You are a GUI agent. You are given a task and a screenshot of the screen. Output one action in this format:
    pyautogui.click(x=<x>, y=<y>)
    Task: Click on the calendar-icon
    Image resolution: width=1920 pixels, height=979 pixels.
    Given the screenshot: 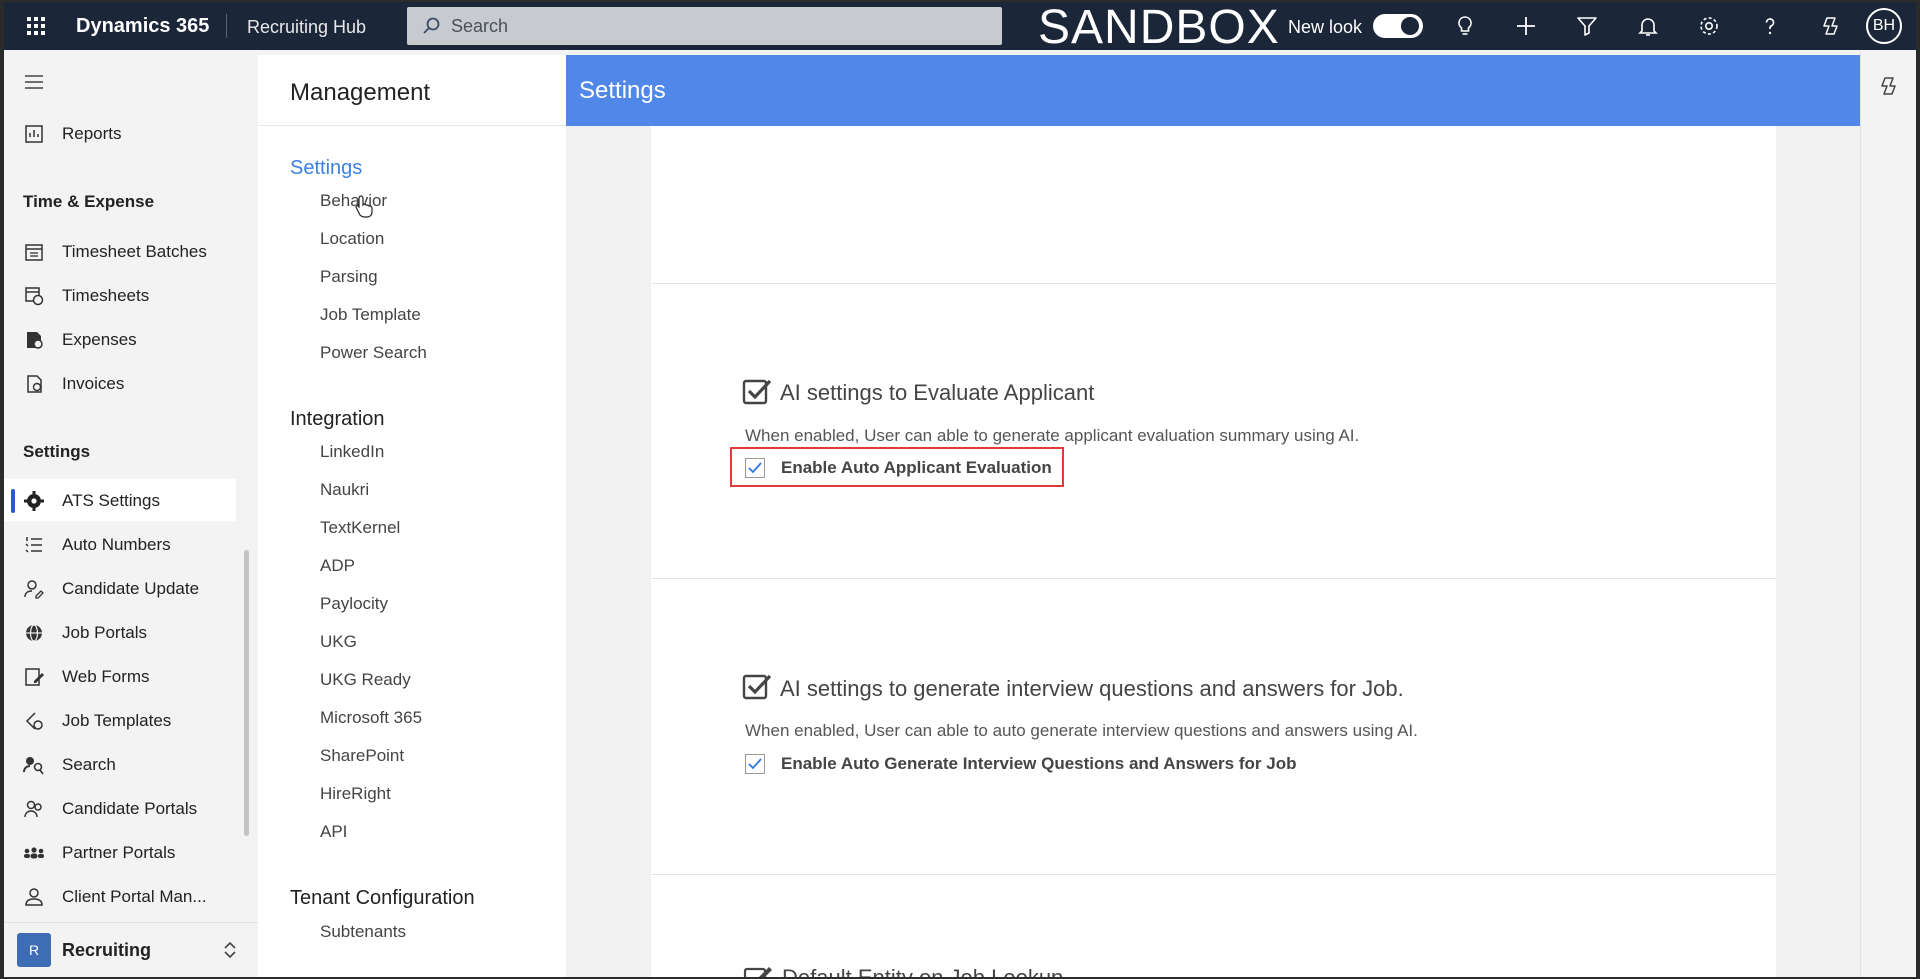 What is the action you would take?
    pyautogui.click(x=34, y=252)
    